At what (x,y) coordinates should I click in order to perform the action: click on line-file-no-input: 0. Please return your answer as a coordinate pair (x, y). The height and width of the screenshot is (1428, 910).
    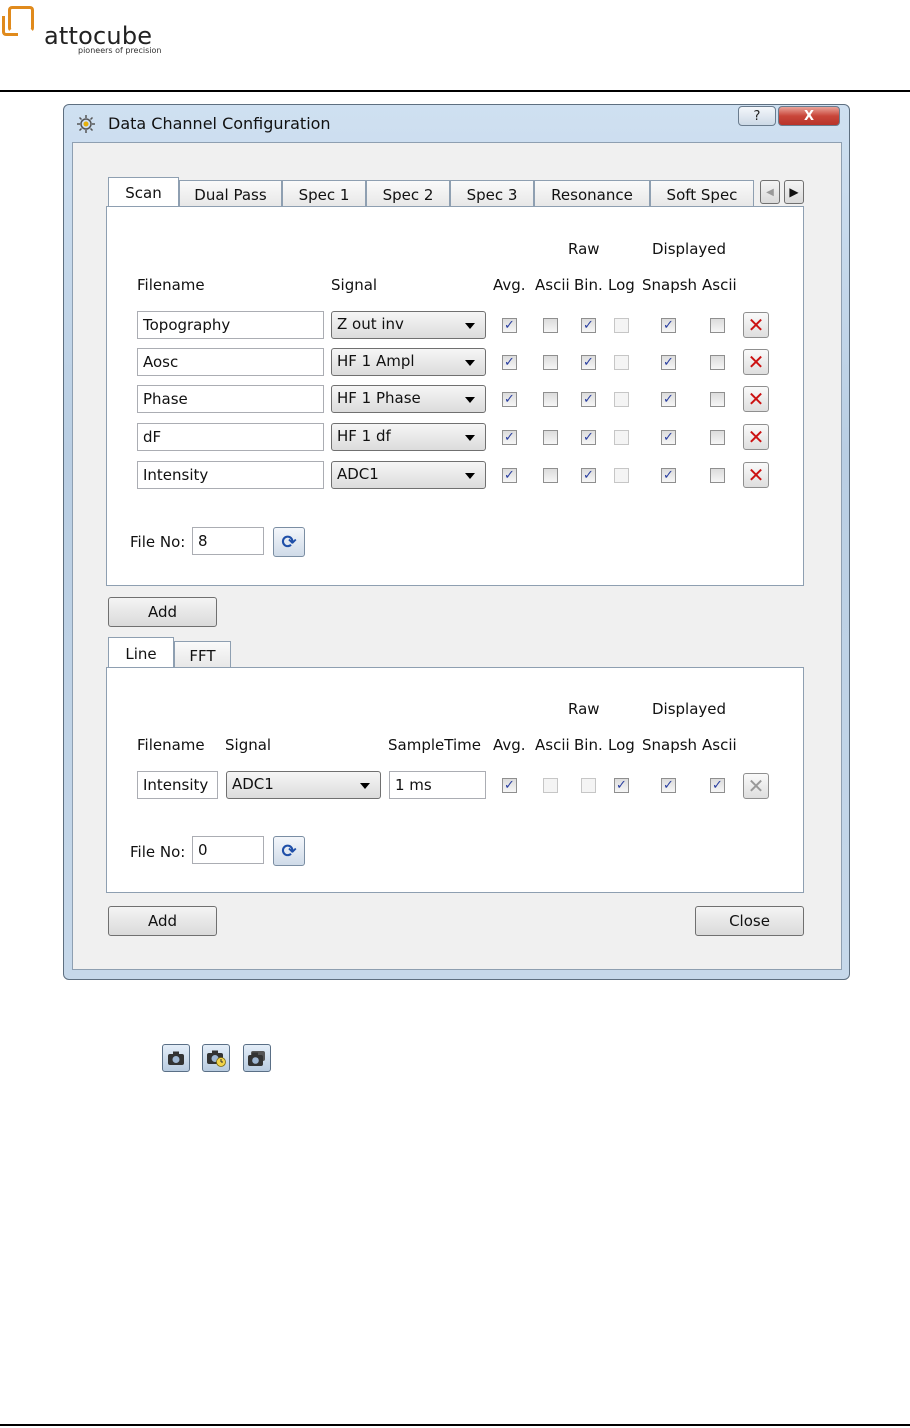
    Looking at the image, I should click on (228, 850).